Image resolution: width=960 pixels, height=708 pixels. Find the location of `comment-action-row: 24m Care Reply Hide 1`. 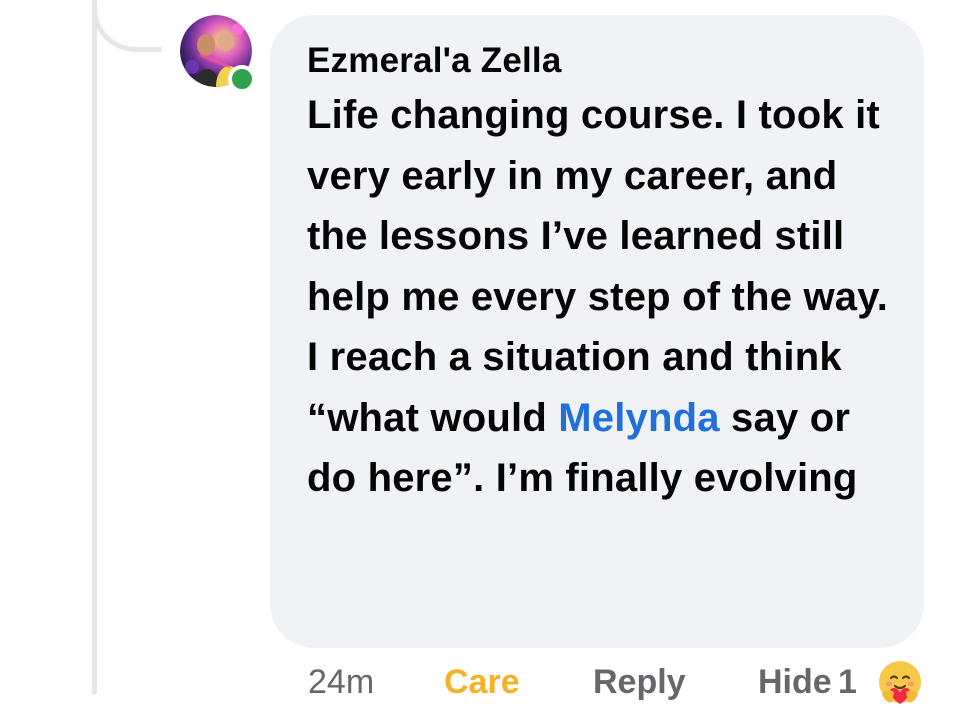

comment-action-row: 24m Care Reply Hide 1 is located at coordinates (480, 681).